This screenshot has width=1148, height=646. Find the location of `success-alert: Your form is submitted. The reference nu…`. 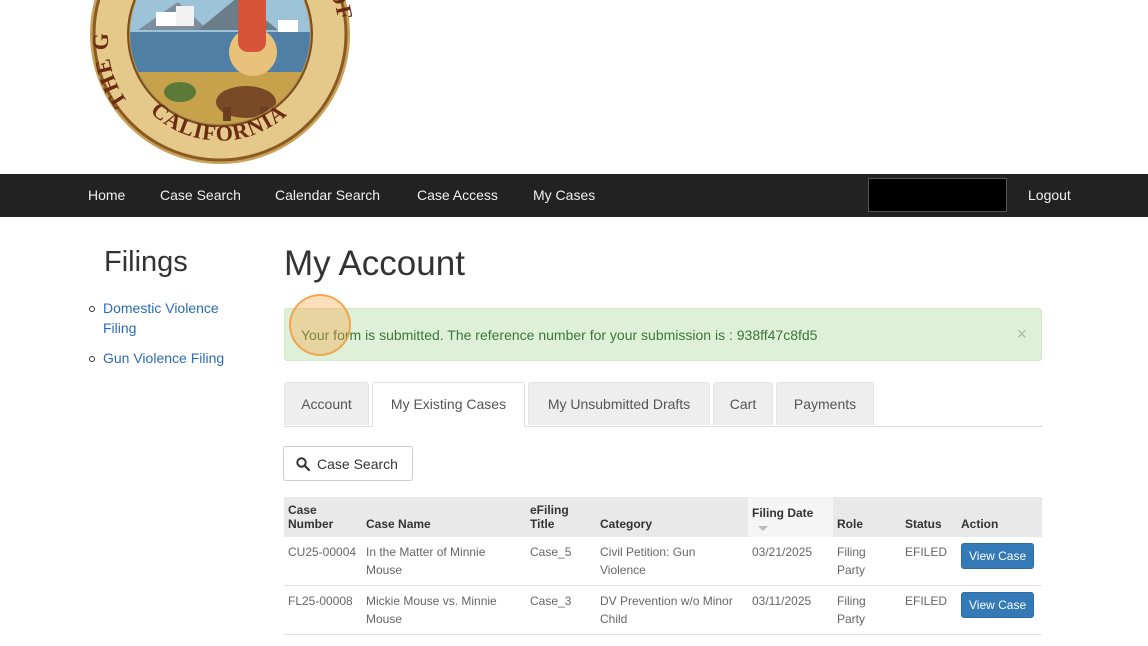

success-alert: Your form is submitted. The reference nu… is located at coordinates (663, 334).